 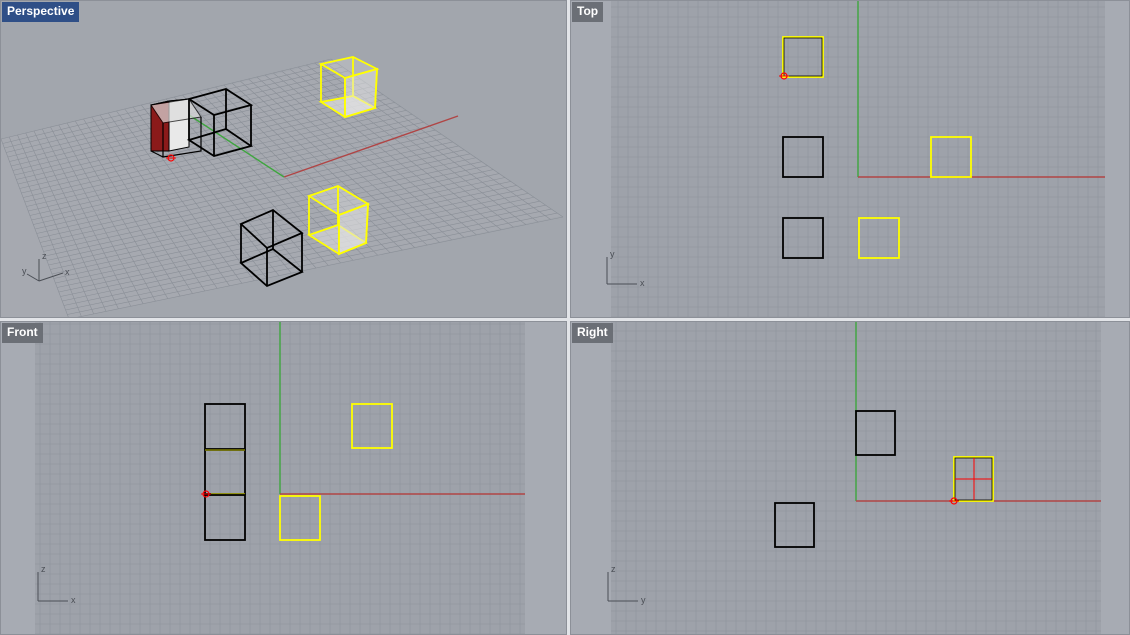 What do you see at coordinates (22, 333) in the screenshot?
I see `viewport-title-front: Front` at bounding box center [22, 333].